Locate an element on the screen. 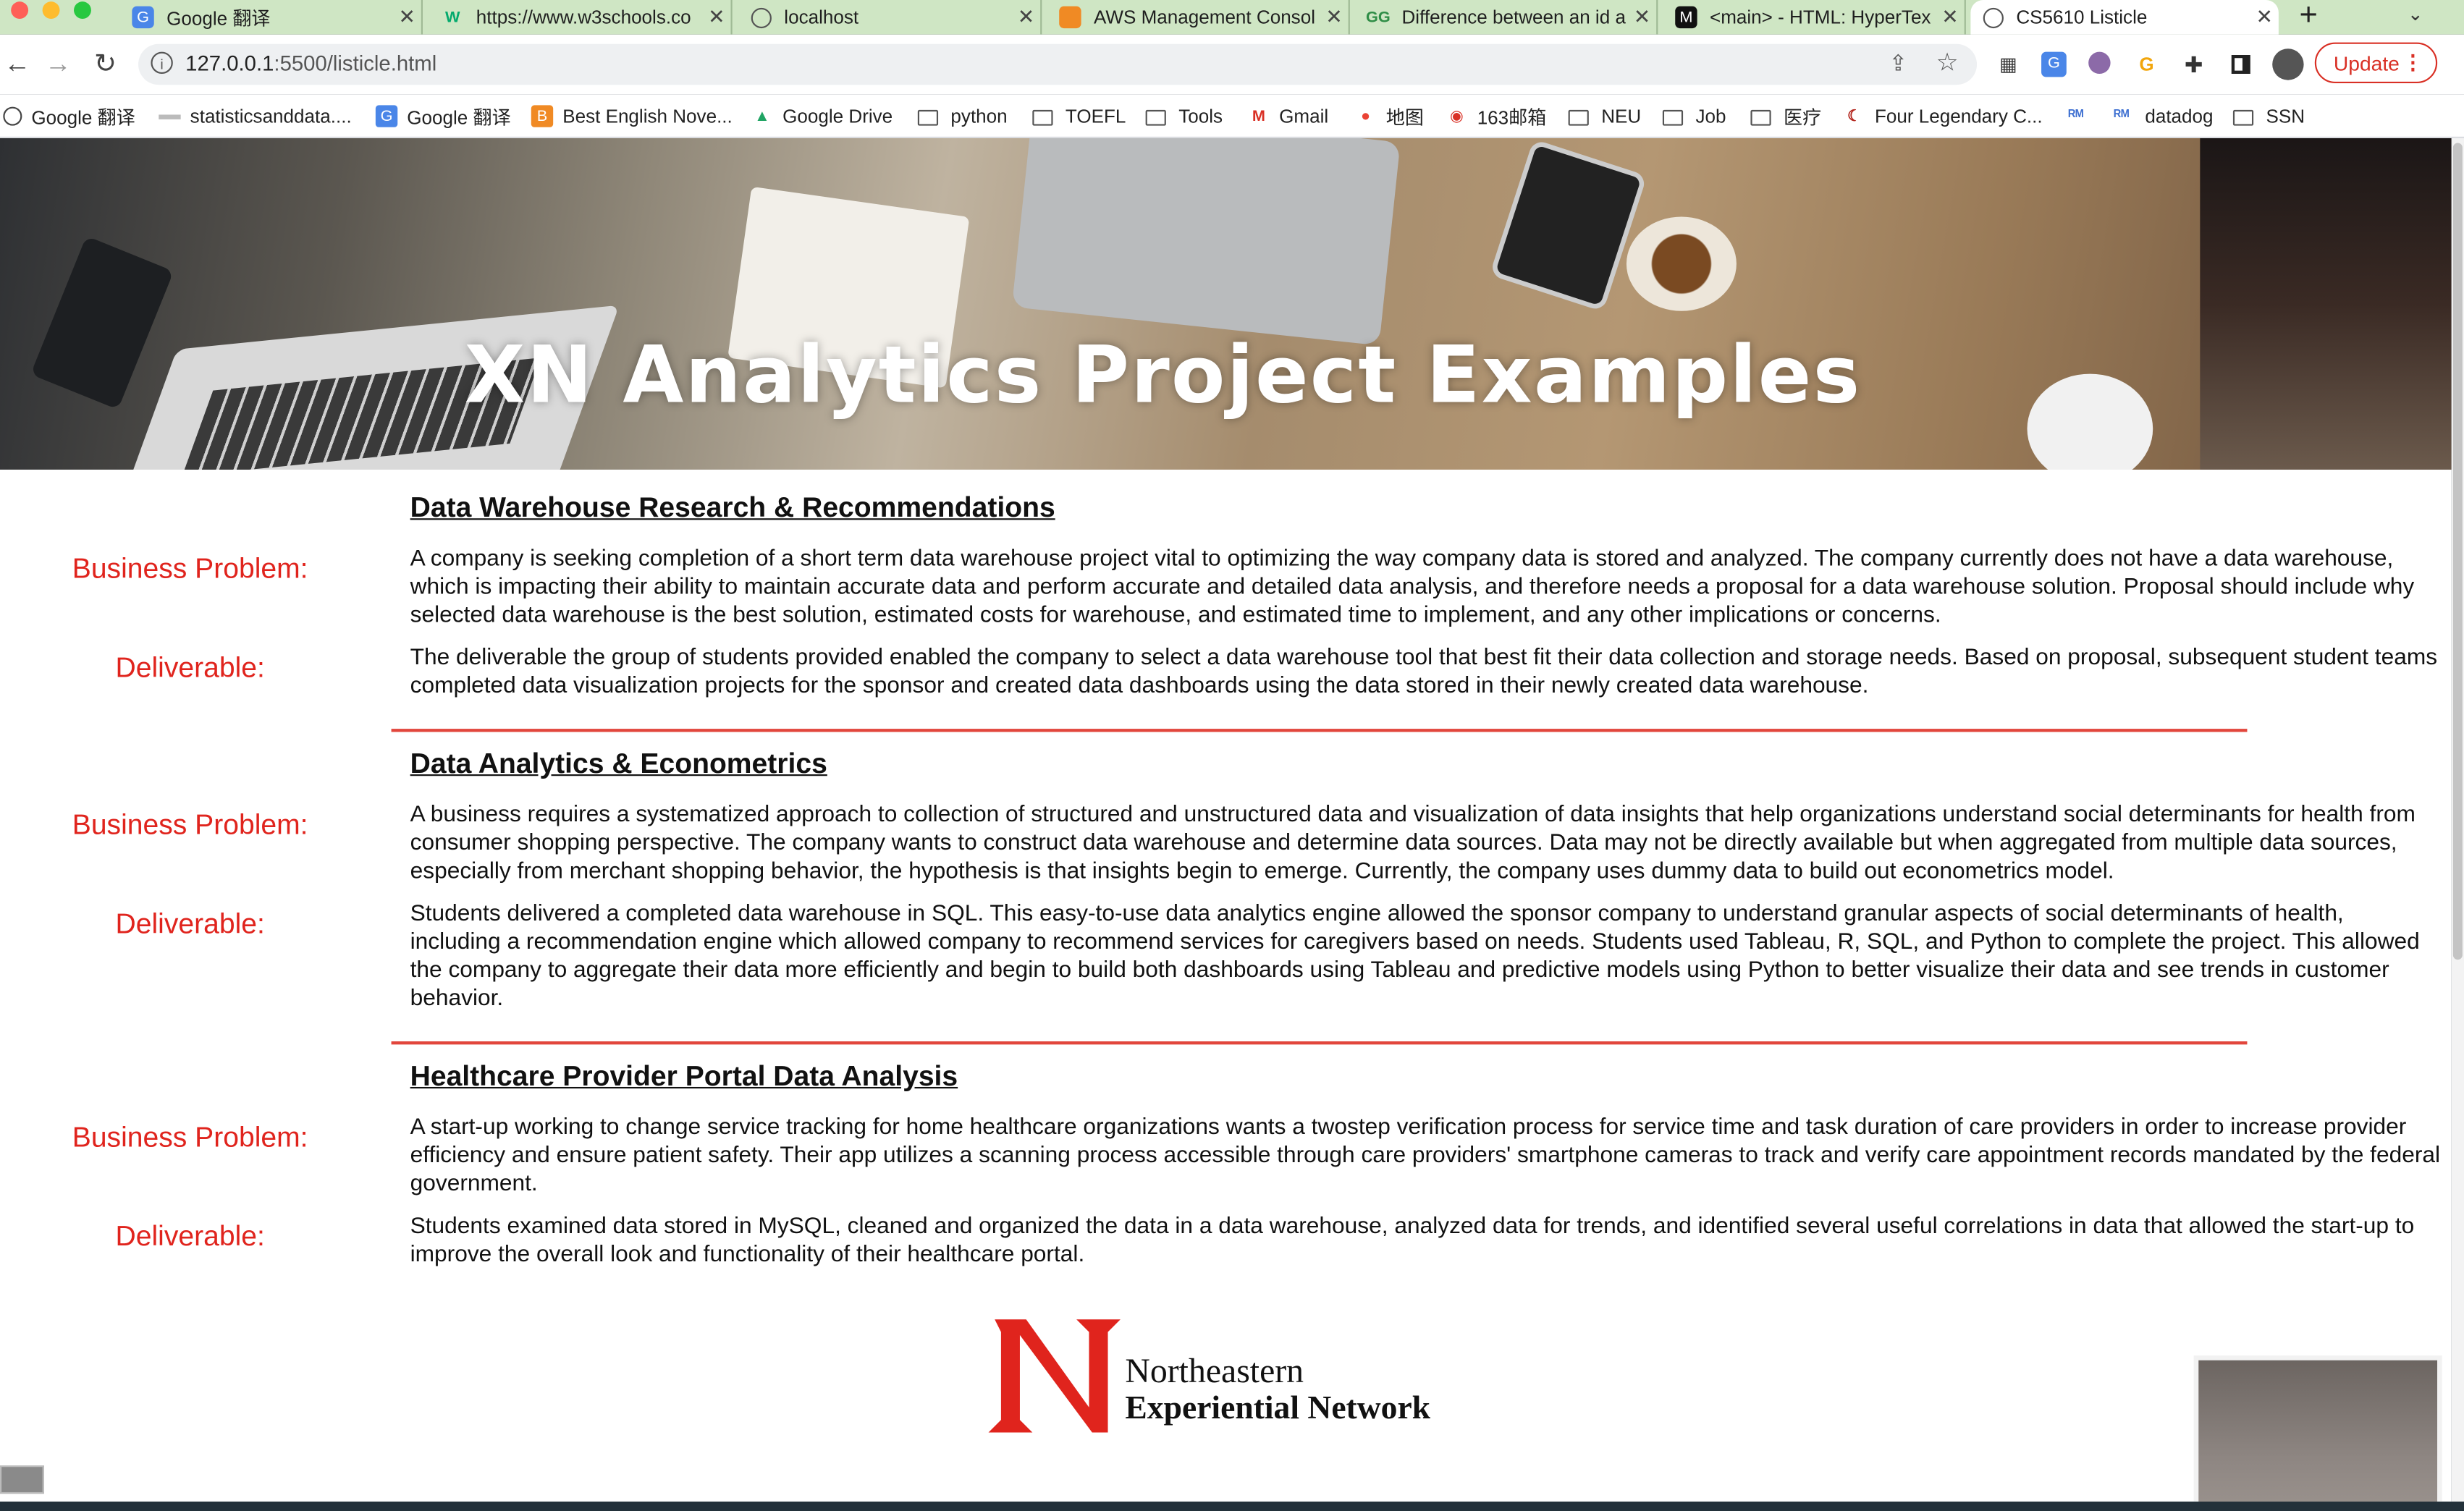 The height and width of the screenshot is (1511, 2464). mail-163-icon: ◉ is located at coordinates (1456, 116).